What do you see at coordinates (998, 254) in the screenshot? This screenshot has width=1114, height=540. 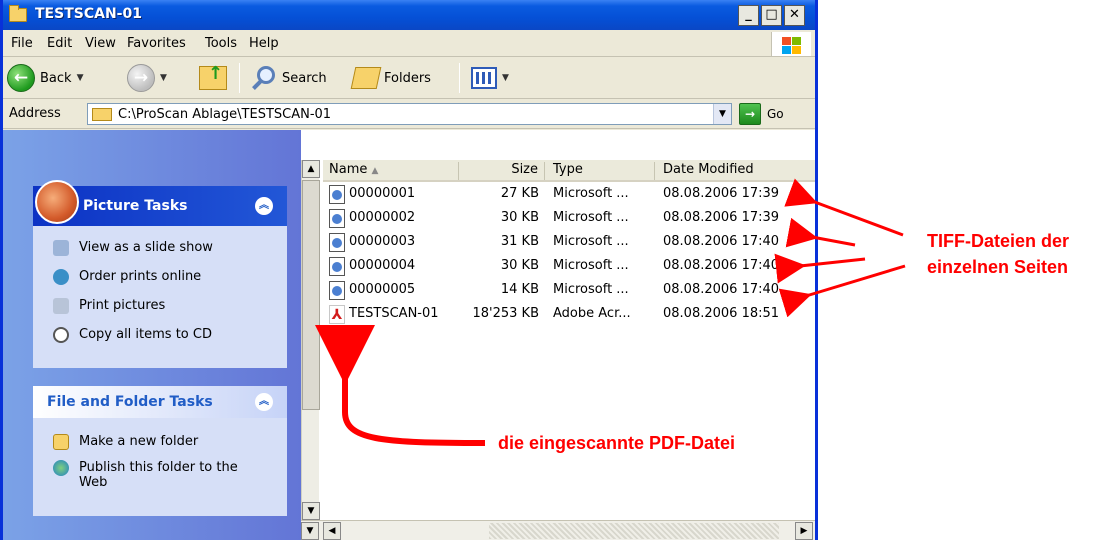 I see `annotation-tiff: TIFF-Dateien der einzelnen Seiten` at bounding box center [998, 254].